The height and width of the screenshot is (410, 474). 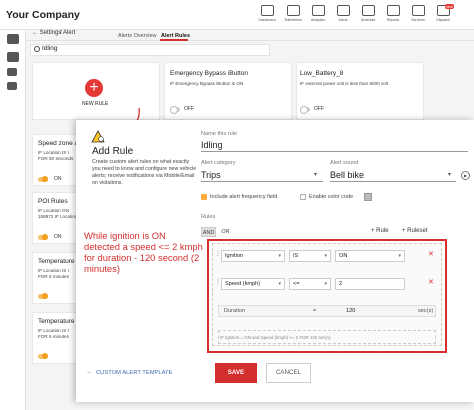 I want to click on rule-card-subtitle: IF Emergency Bypass iButton is ON, so click(x=207, y=83).